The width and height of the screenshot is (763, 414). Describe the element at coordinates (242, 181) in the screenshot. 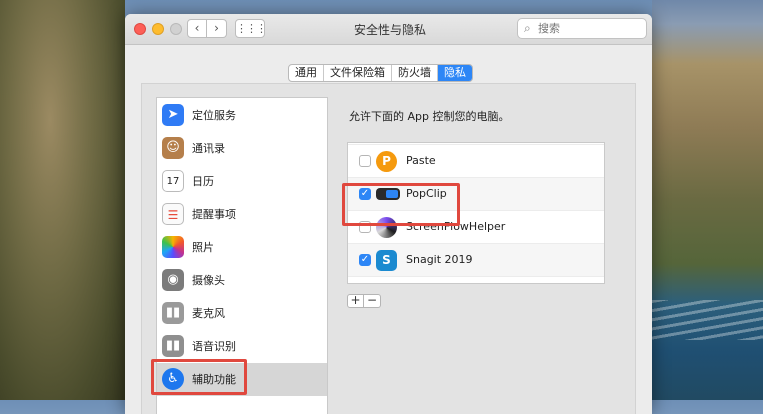

I see `sidebar-item-calendar: 17 日历` at that location.